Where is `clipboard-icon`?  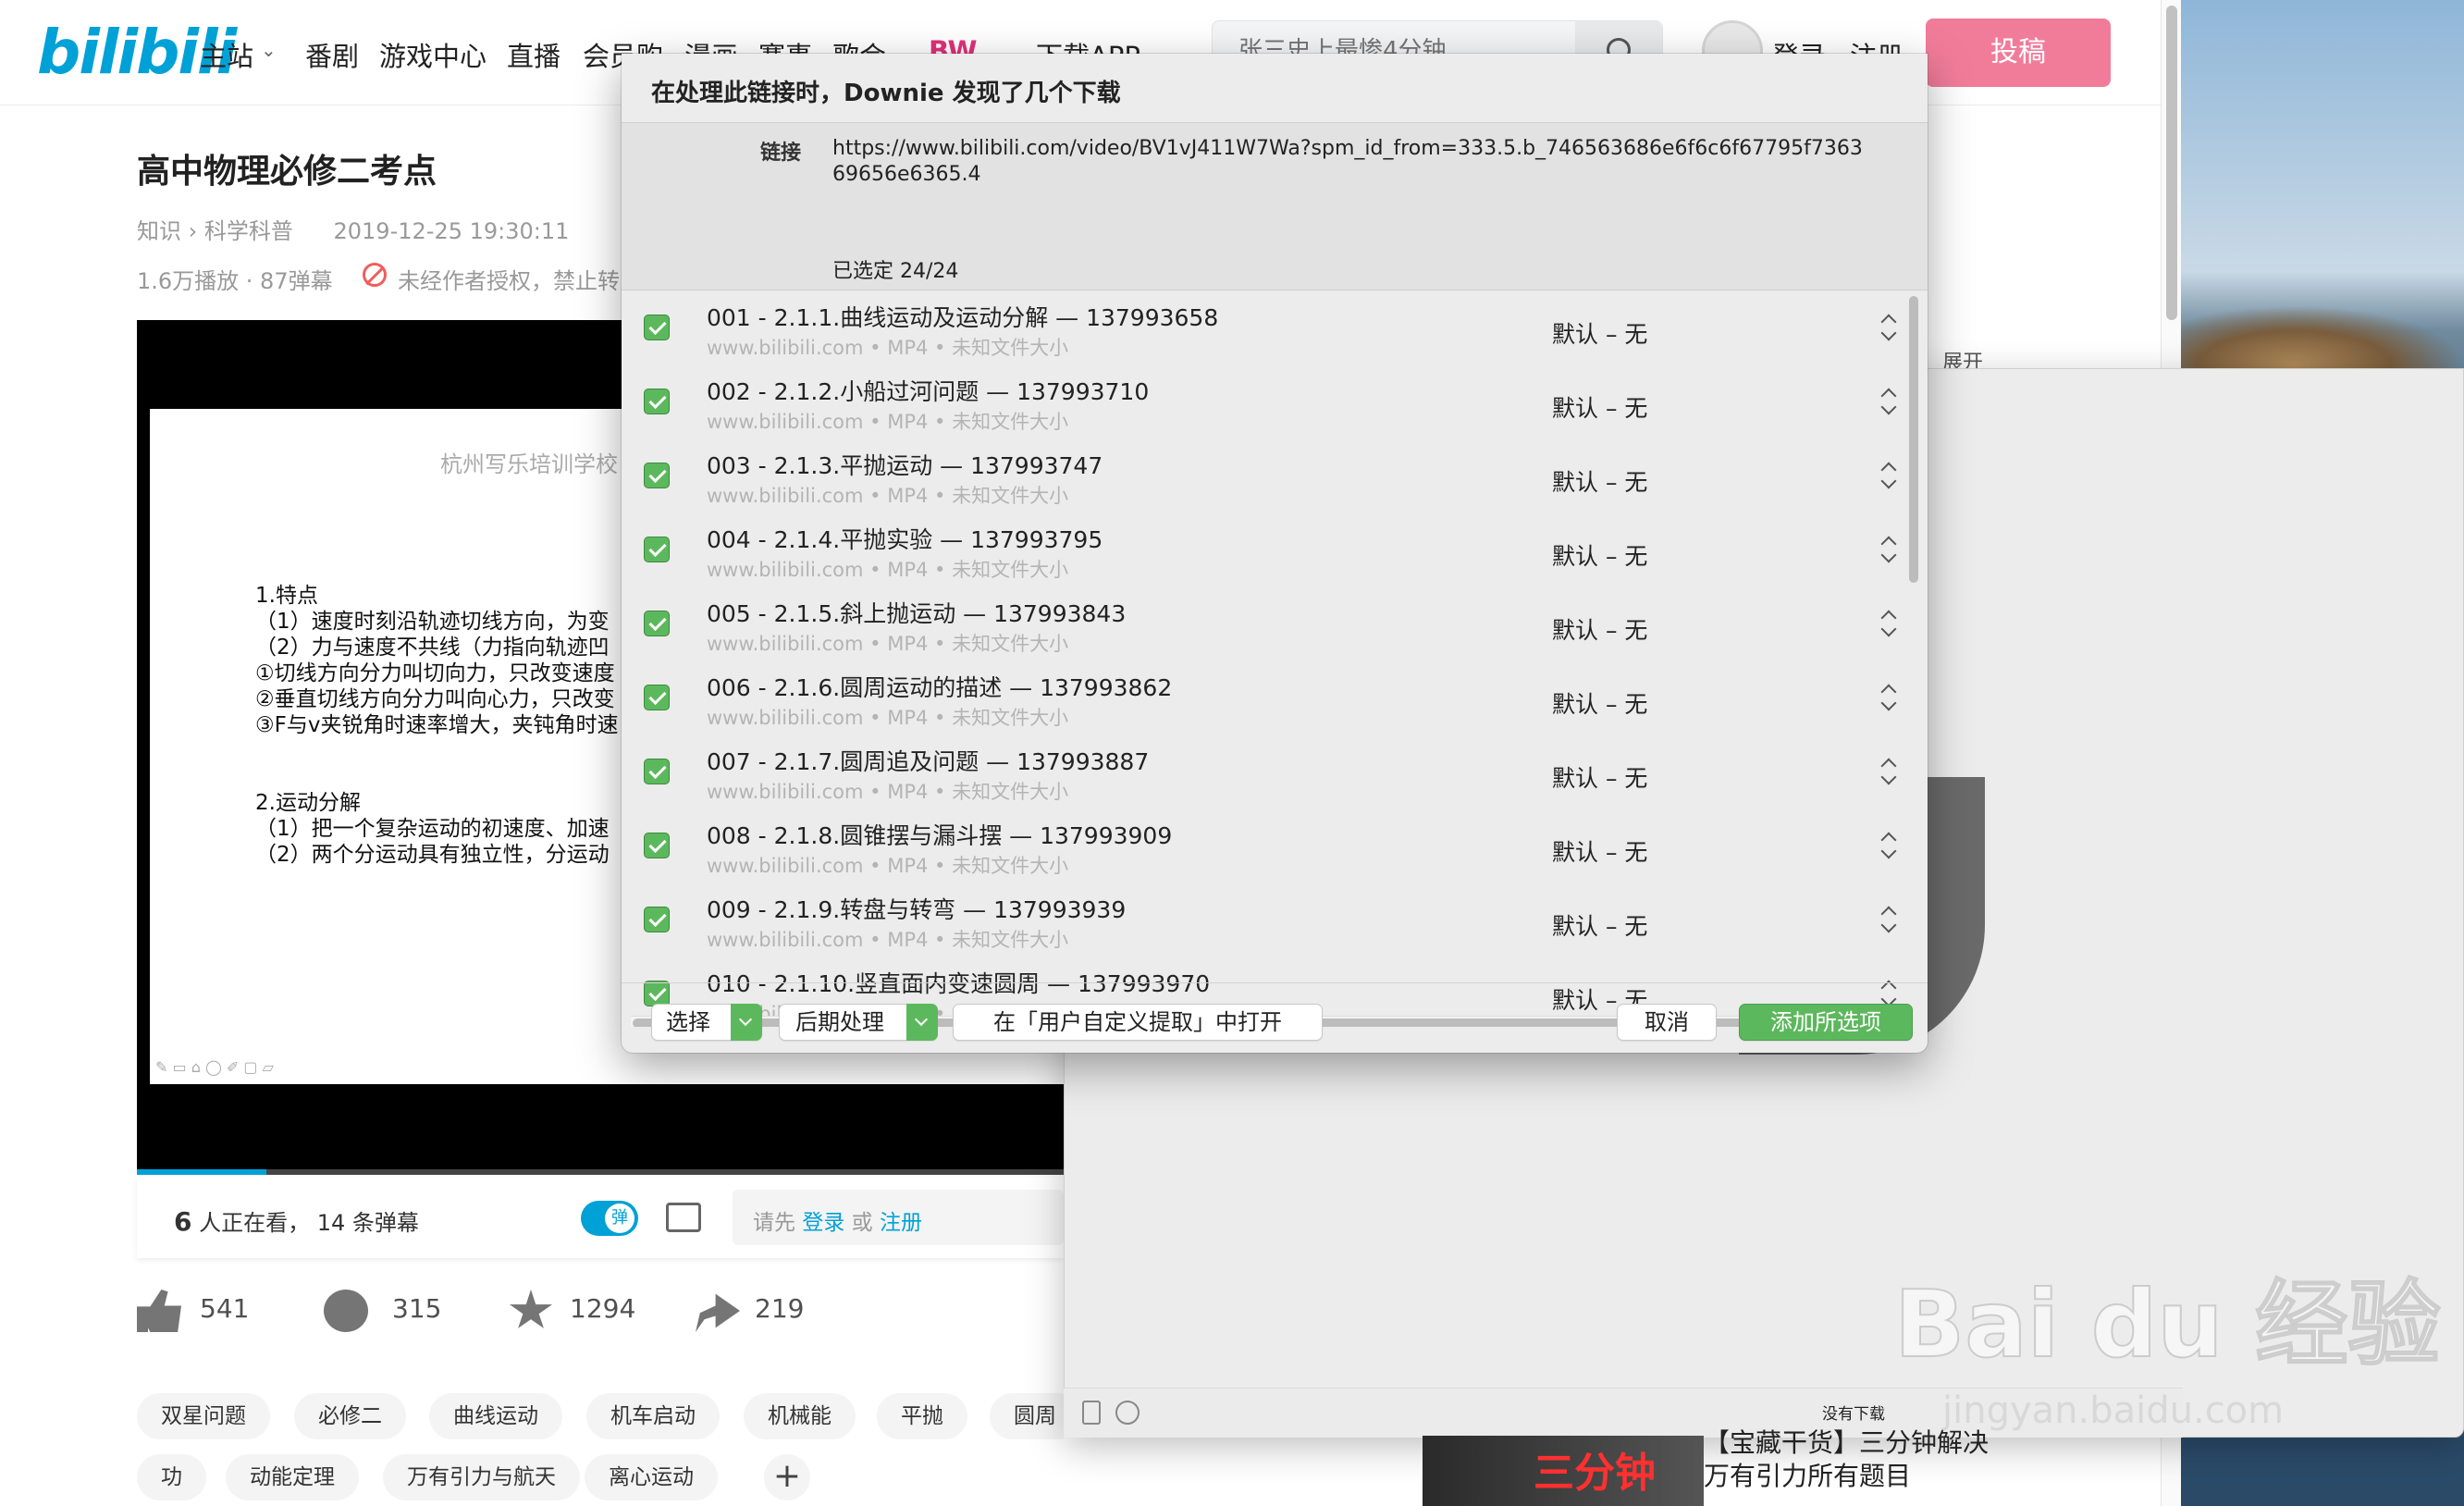 clipboard-icon is located at coordinates (1092, 1413).